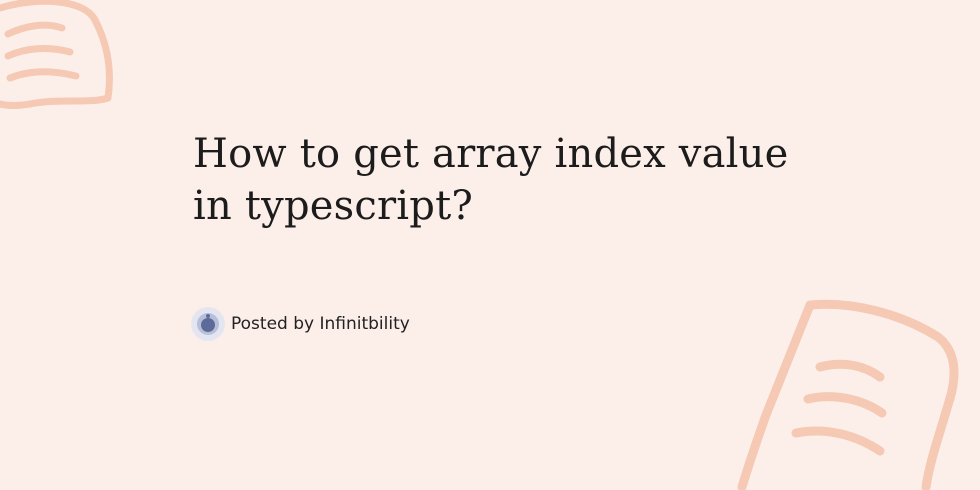  I want to click on post-title-line-1: How to get array index value, so click(491, 154).